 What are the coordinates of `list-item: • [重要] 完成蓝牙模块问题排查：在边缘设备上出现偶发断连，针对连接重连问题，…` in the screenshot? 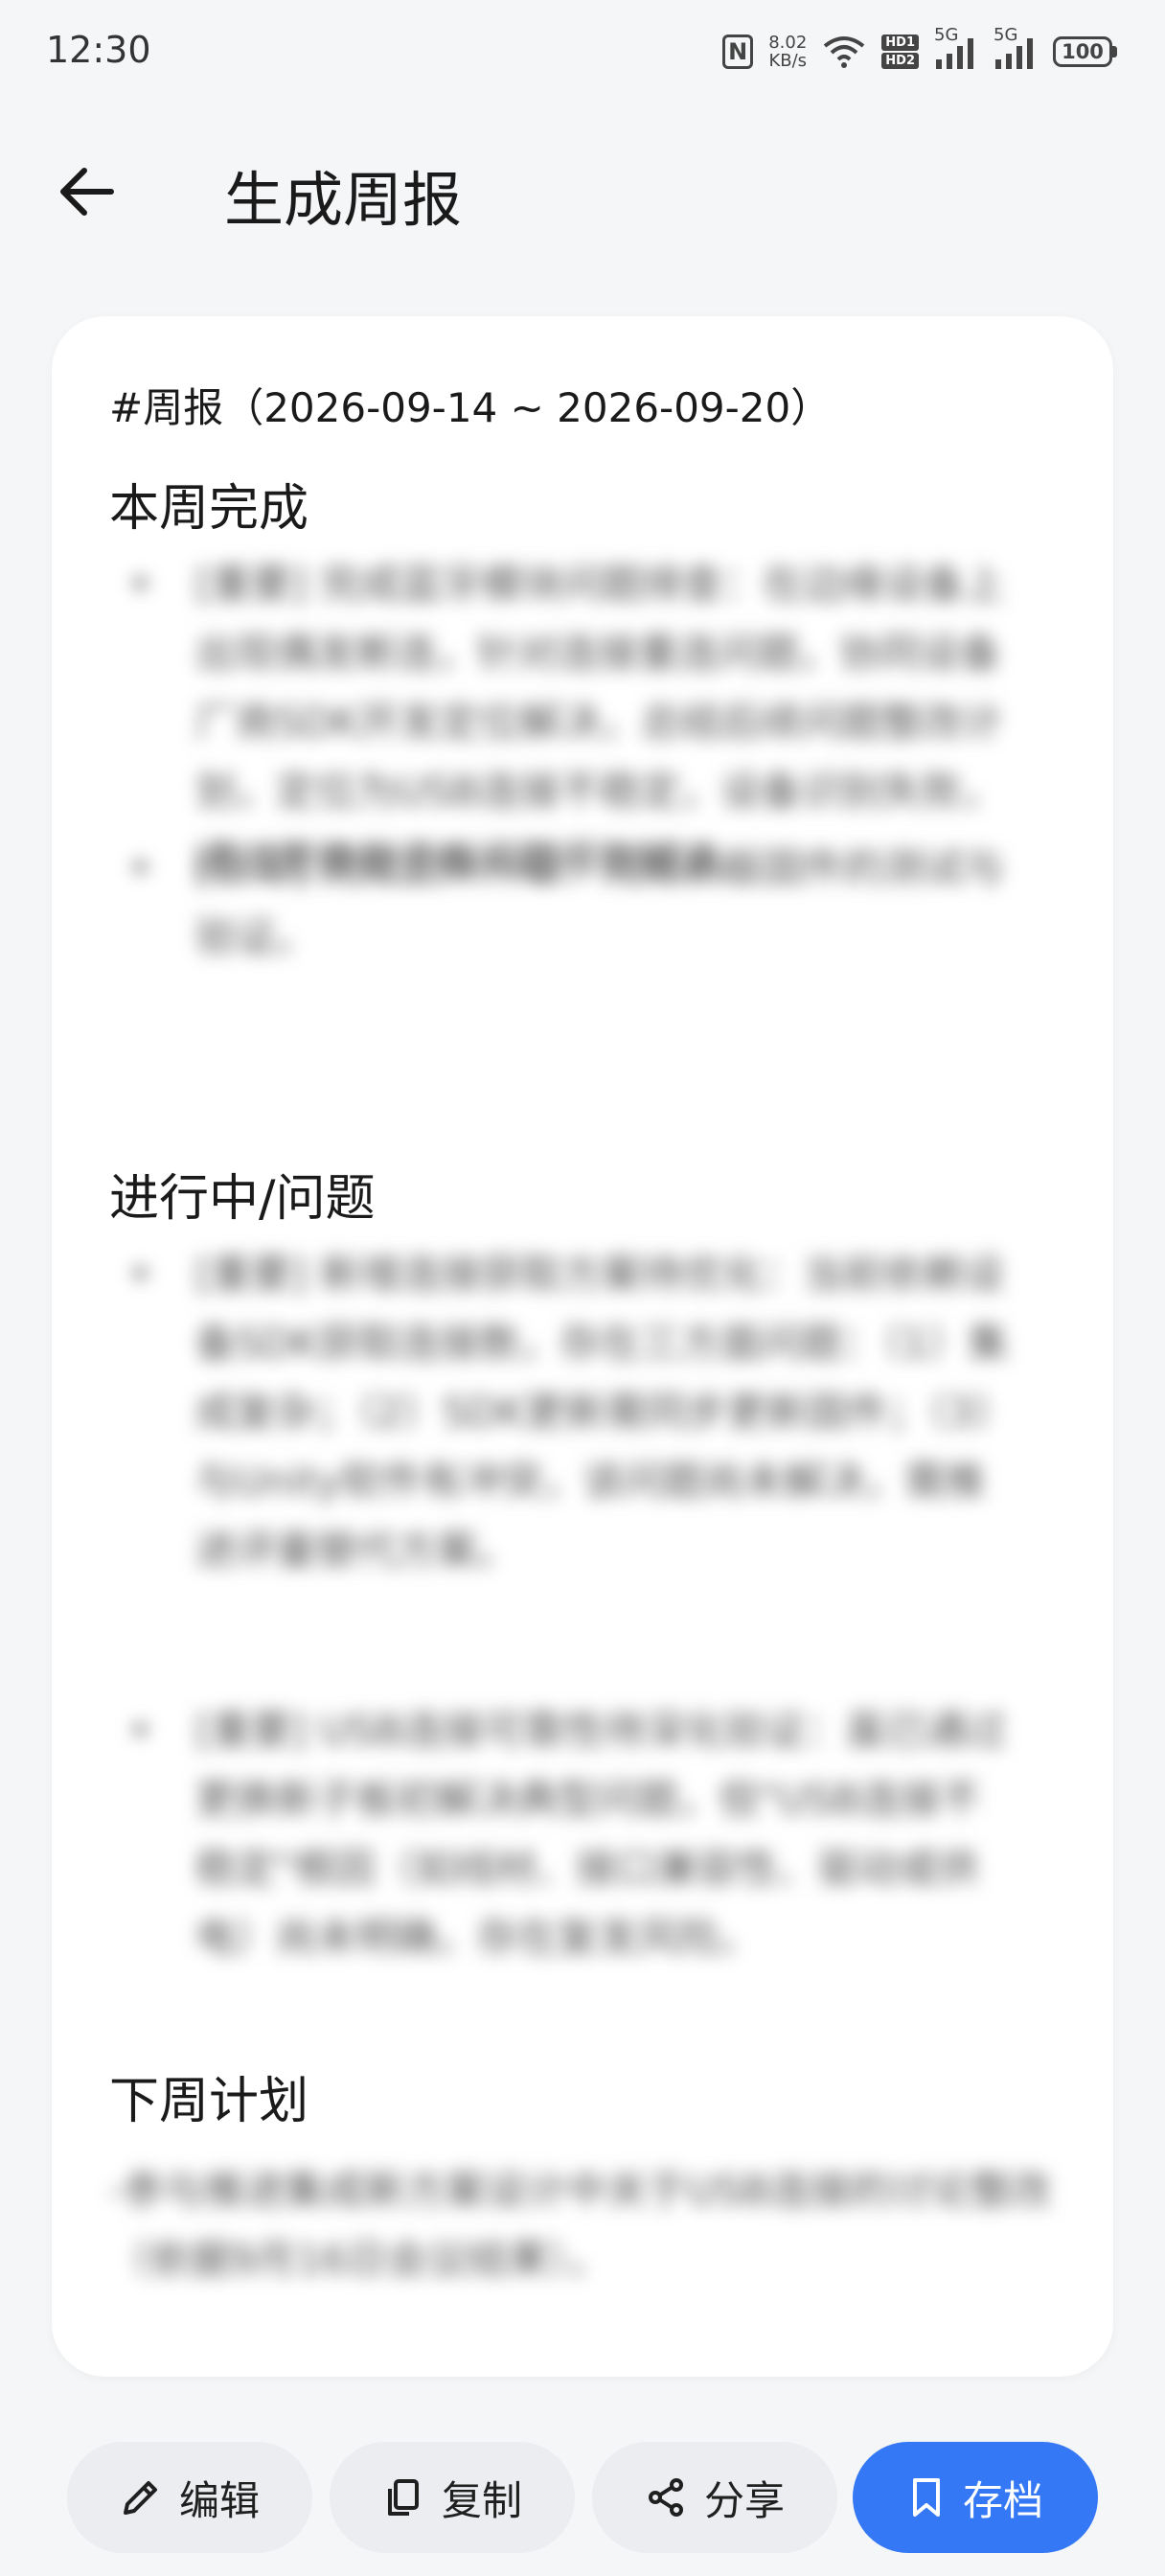 It's located at (598, 717).